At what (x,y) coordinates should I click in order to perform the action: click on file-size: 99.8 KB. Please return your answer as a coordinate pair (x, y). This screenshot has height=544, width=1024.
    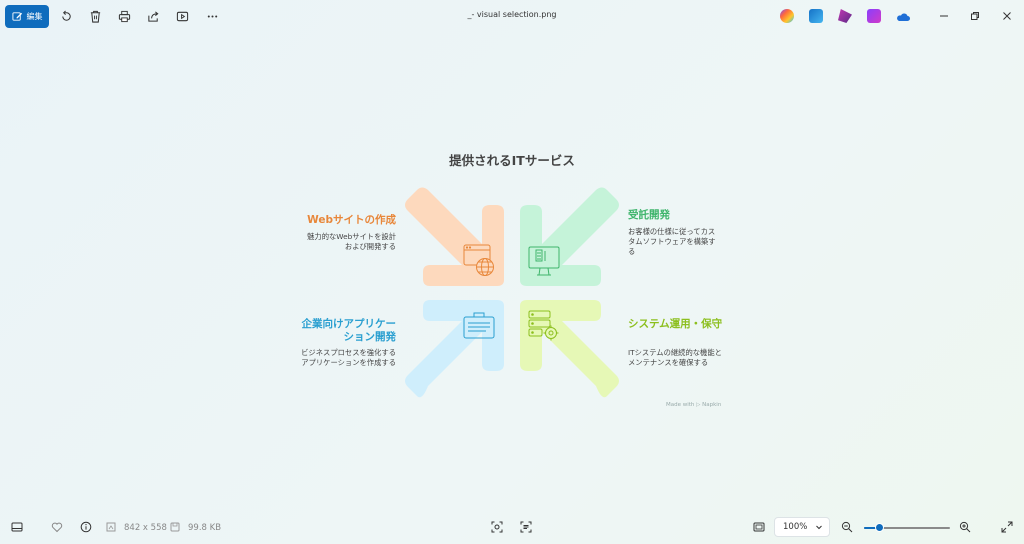
    Looking at the image, I should click on (205, 528).